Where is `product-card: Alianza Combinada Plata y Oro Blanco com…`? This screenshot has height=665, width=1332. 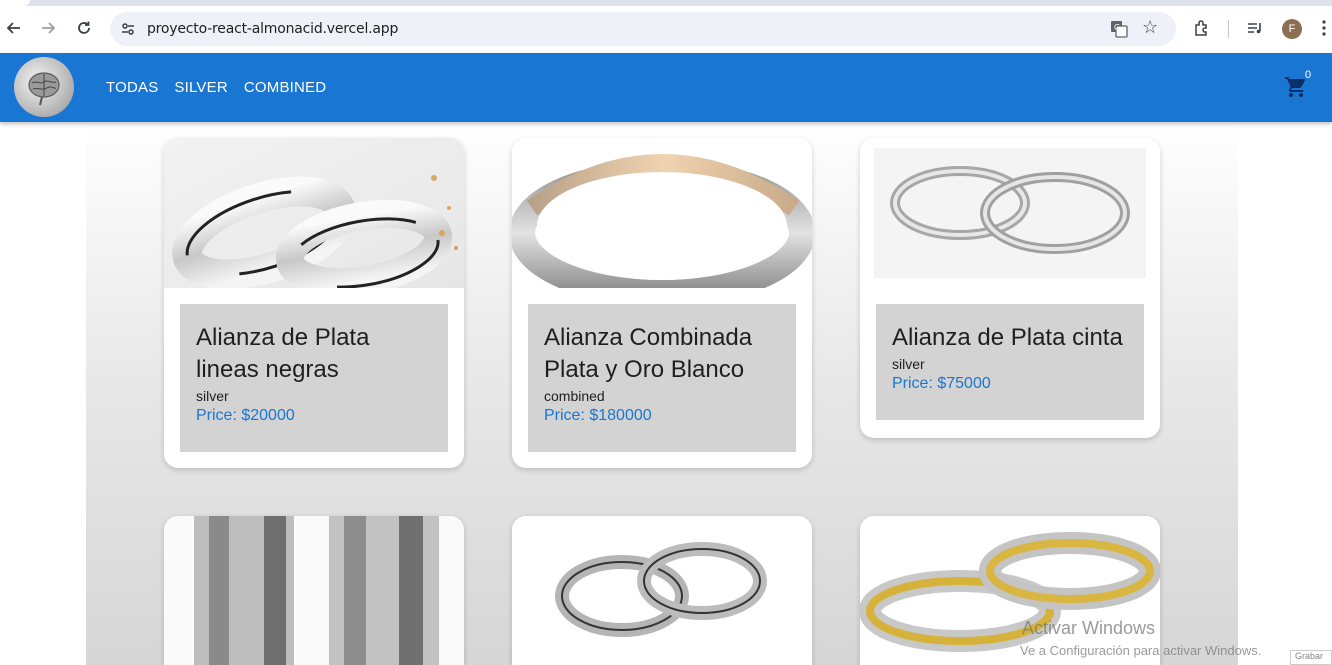 product-card: Alianza Combinada Plata y Oro Blanco com… is located at coordinates (662, 303).